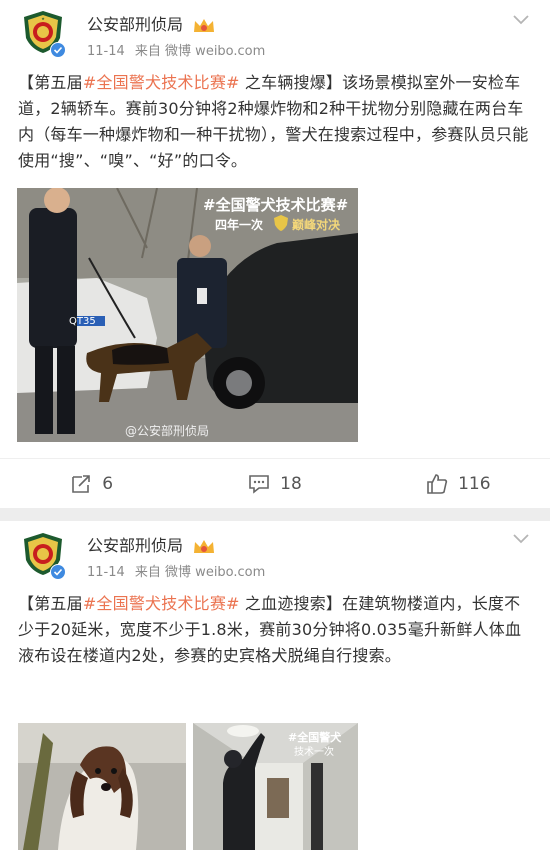 The width and height of the screenshot is (550, 850). What do you see at coordinates (474, 484) in the screenshot?
I see `like-count: 116` at bounding box center [474, 484].